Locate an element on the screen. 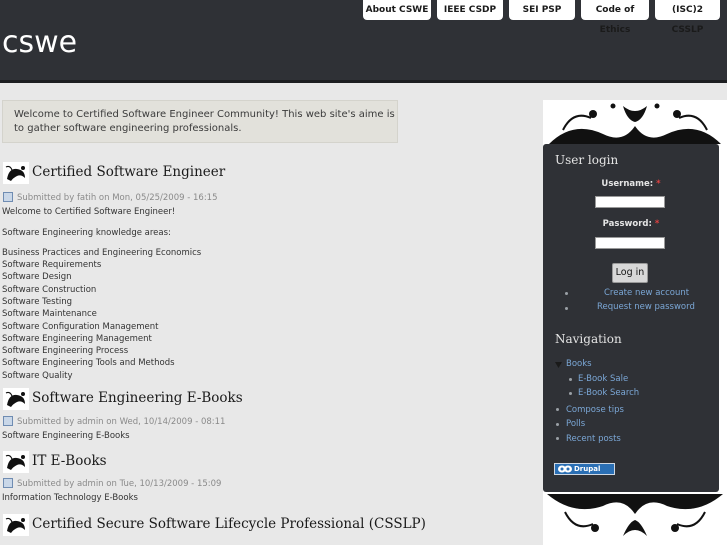 Image resolution: width=727 pixels, height=545 pixels. node-body-line: Software Engineering E-Books is located at coordinates (66, 436).